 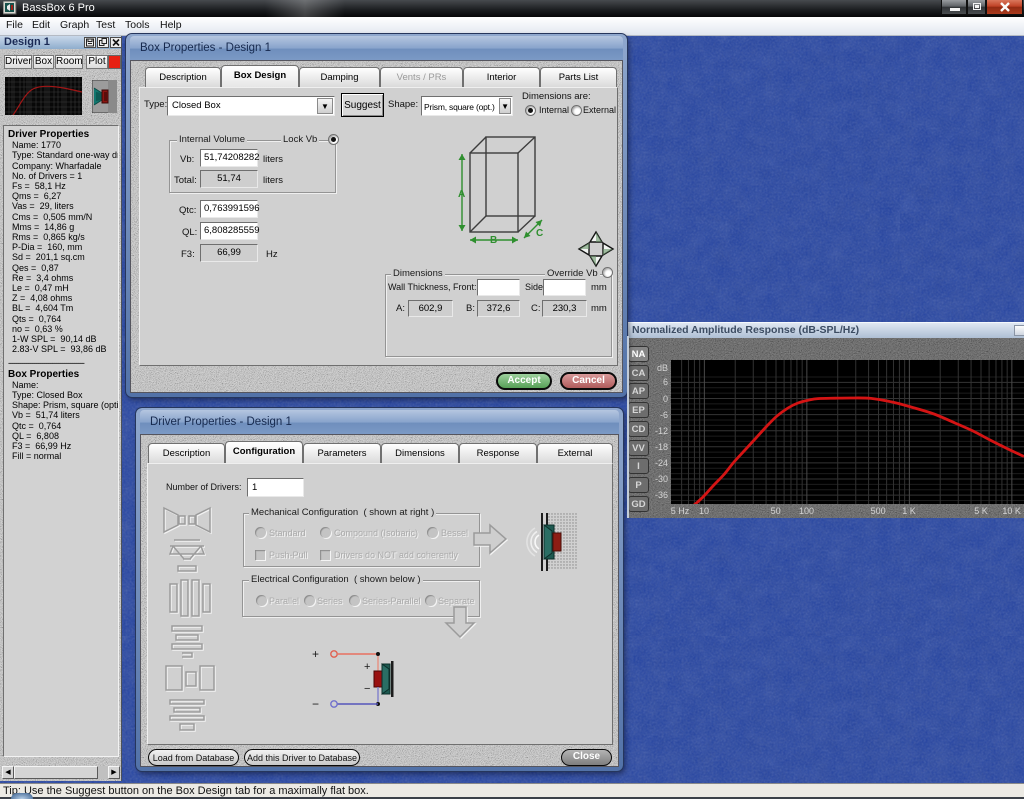 What do you see at coordinates (539, 233) in the screenshot?
I see `svg-text: C` at bounding box center [539, 233].